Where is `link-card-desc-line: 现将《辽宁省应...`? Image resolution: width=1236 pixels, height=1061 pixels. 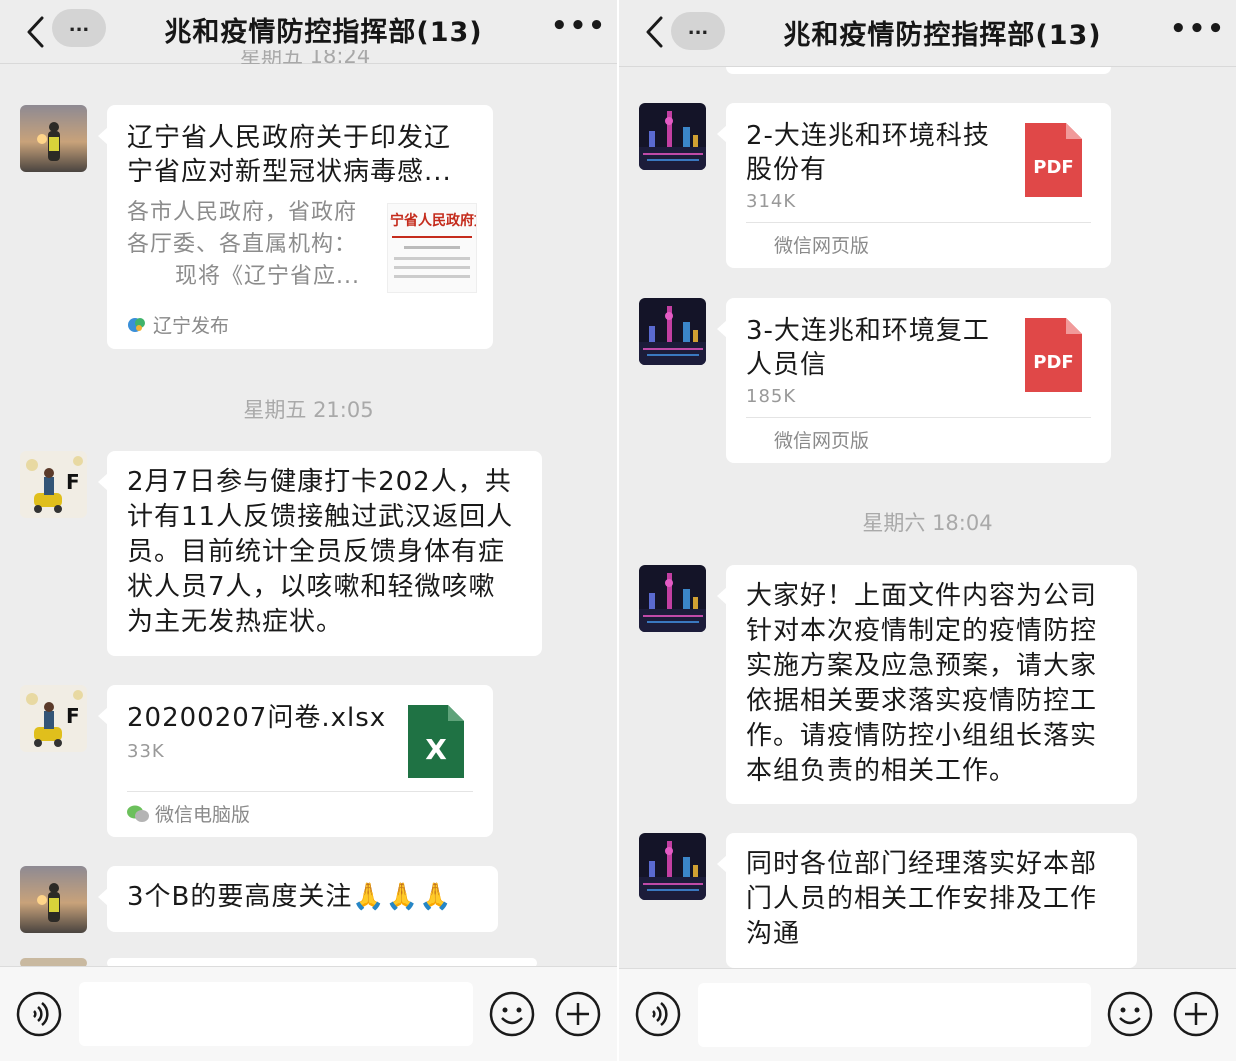
link-card-desc-line: 现将《辽宁省应... is located at coordinates (267, 276).